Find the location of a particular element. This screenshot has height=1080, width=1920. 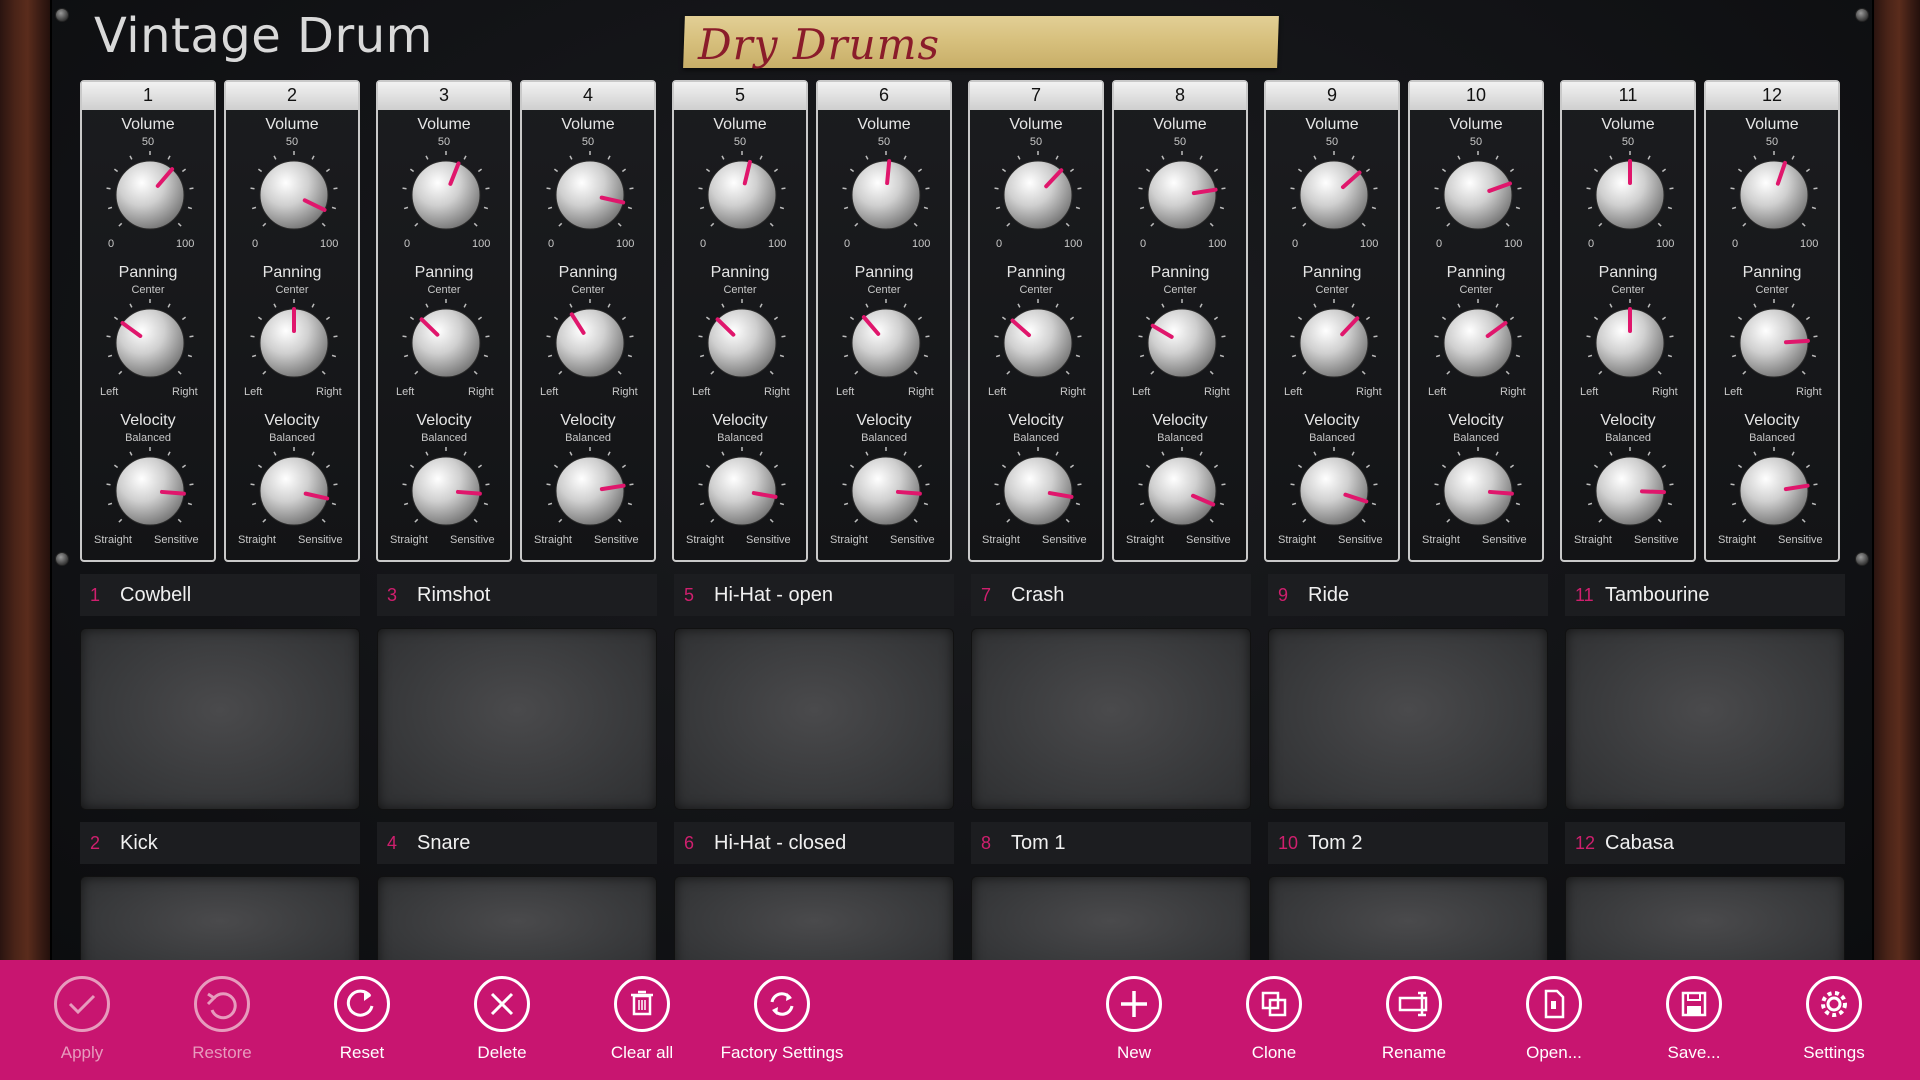

app-bar-label: Rename is located at coordinates (1414, 1052).